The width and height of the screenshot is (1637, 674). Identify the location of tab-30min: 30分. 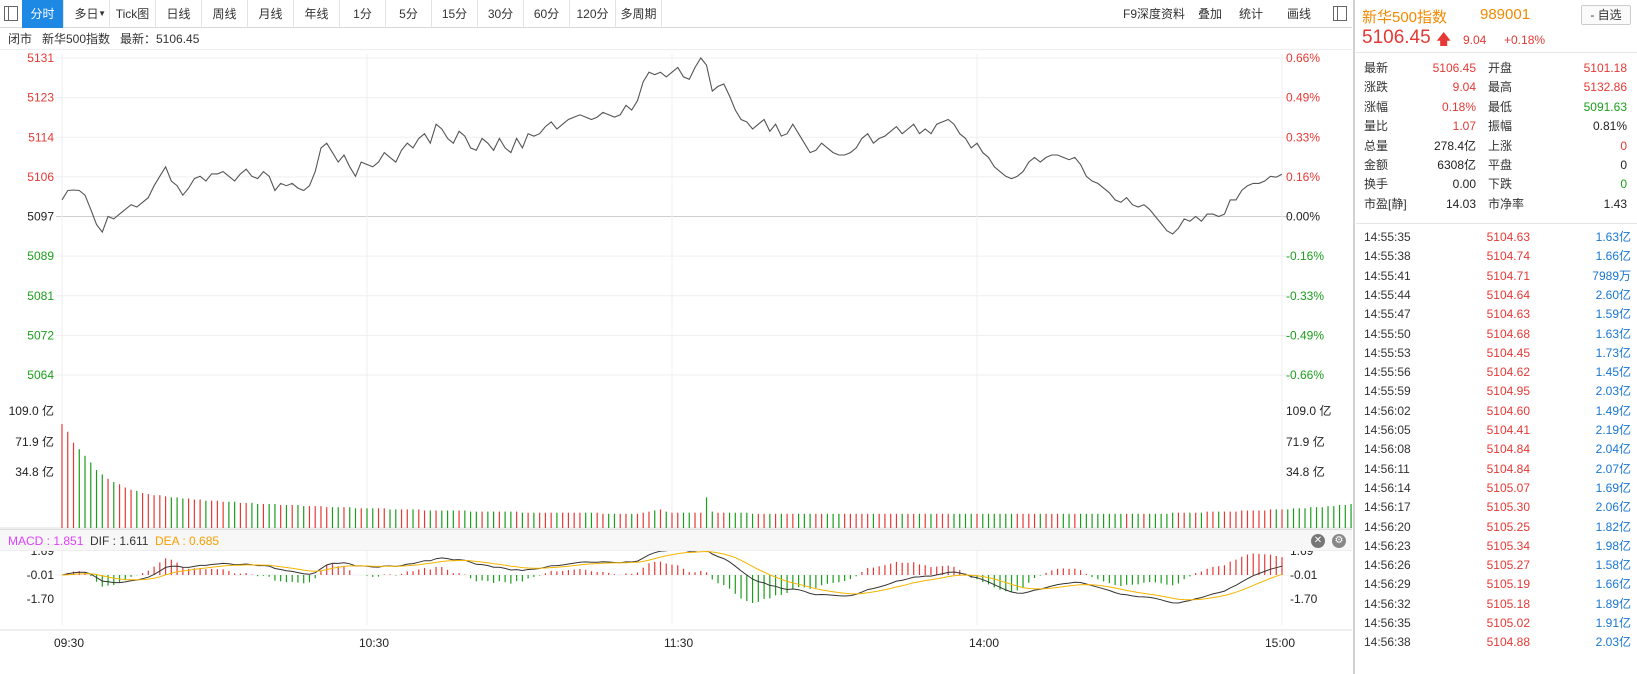
(501, 14).